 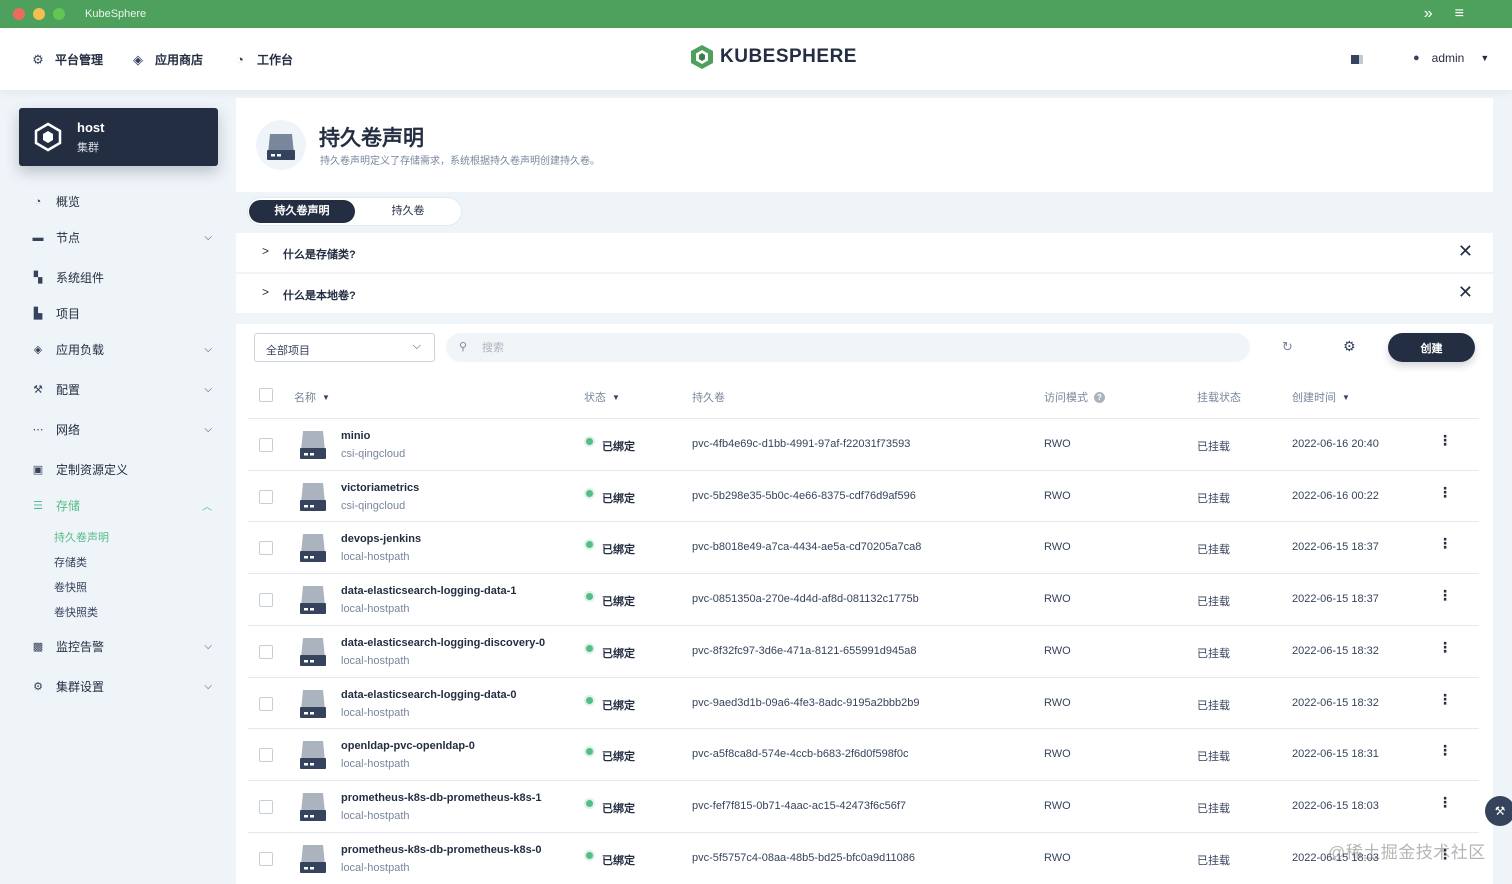 I want to click on nav-workbench: ◔ 工作台, so click(x=263, y=59).